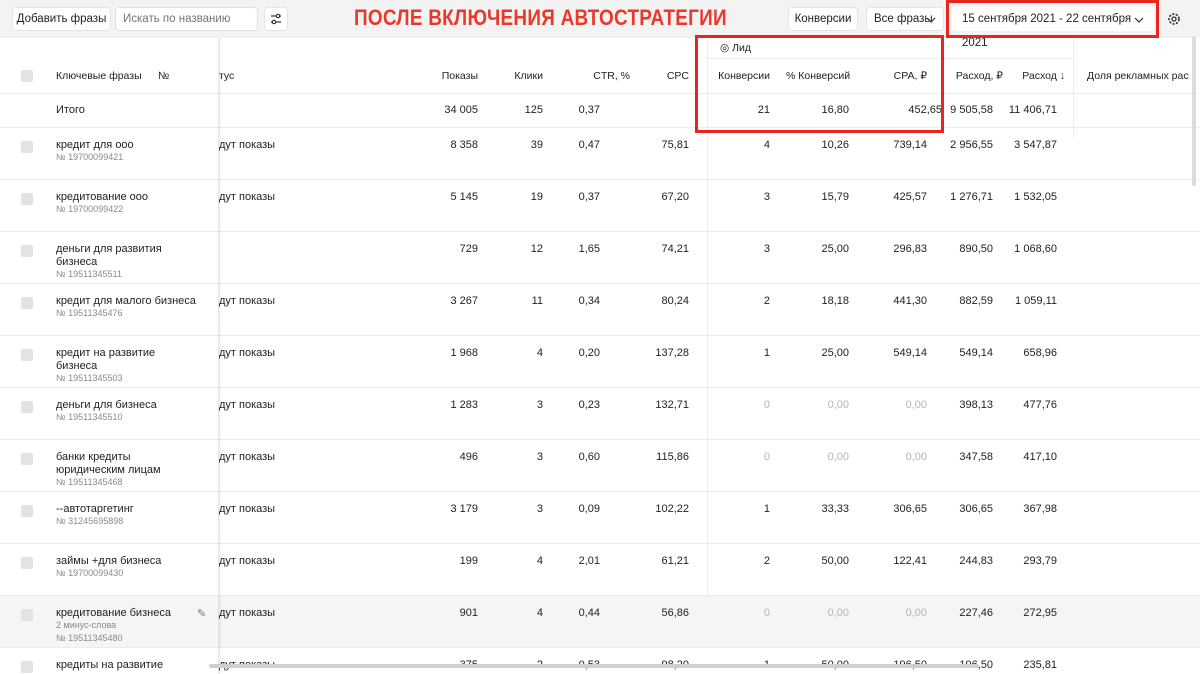  Describe the element at coordinates (89, 638) in the screenshot. I see `keyword-id: № 19511345480` at that location.